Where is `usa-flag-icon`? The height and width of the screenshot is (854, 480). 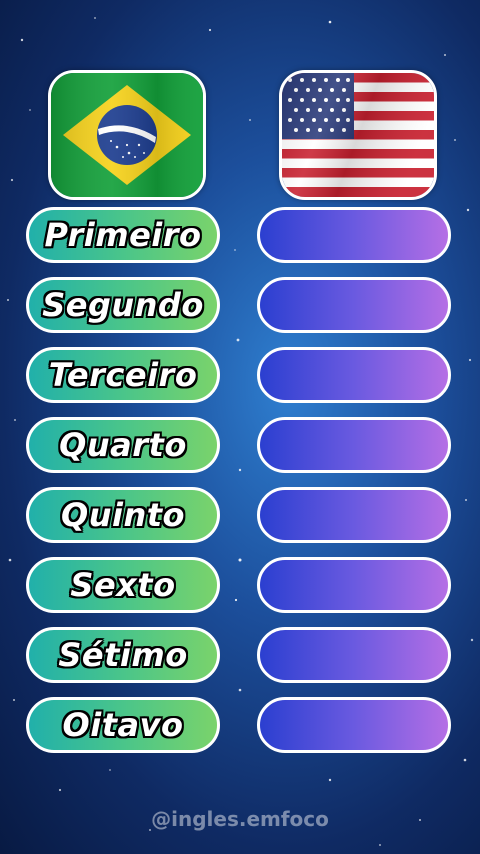
usa-flag-icon is located at coordinates (358, 135).